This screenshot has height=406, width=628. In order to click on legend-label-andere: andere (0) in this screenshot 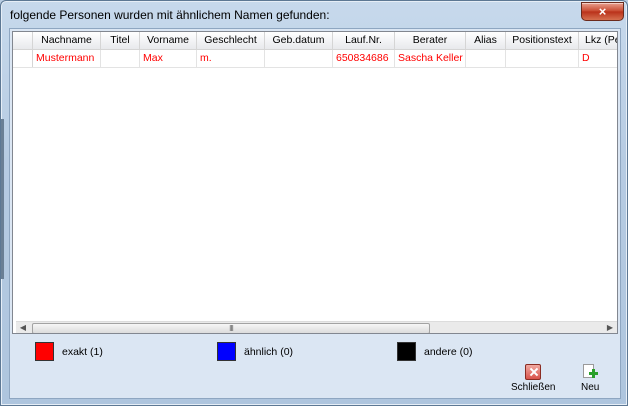, I will do `click(448, 351)`.